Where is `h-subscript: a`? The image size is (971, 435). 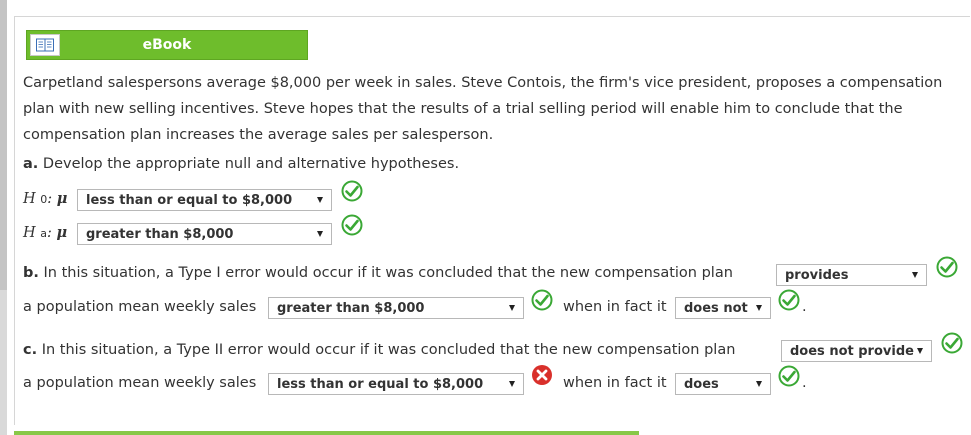
h-subscript: a is located at coordinates (44, 233).